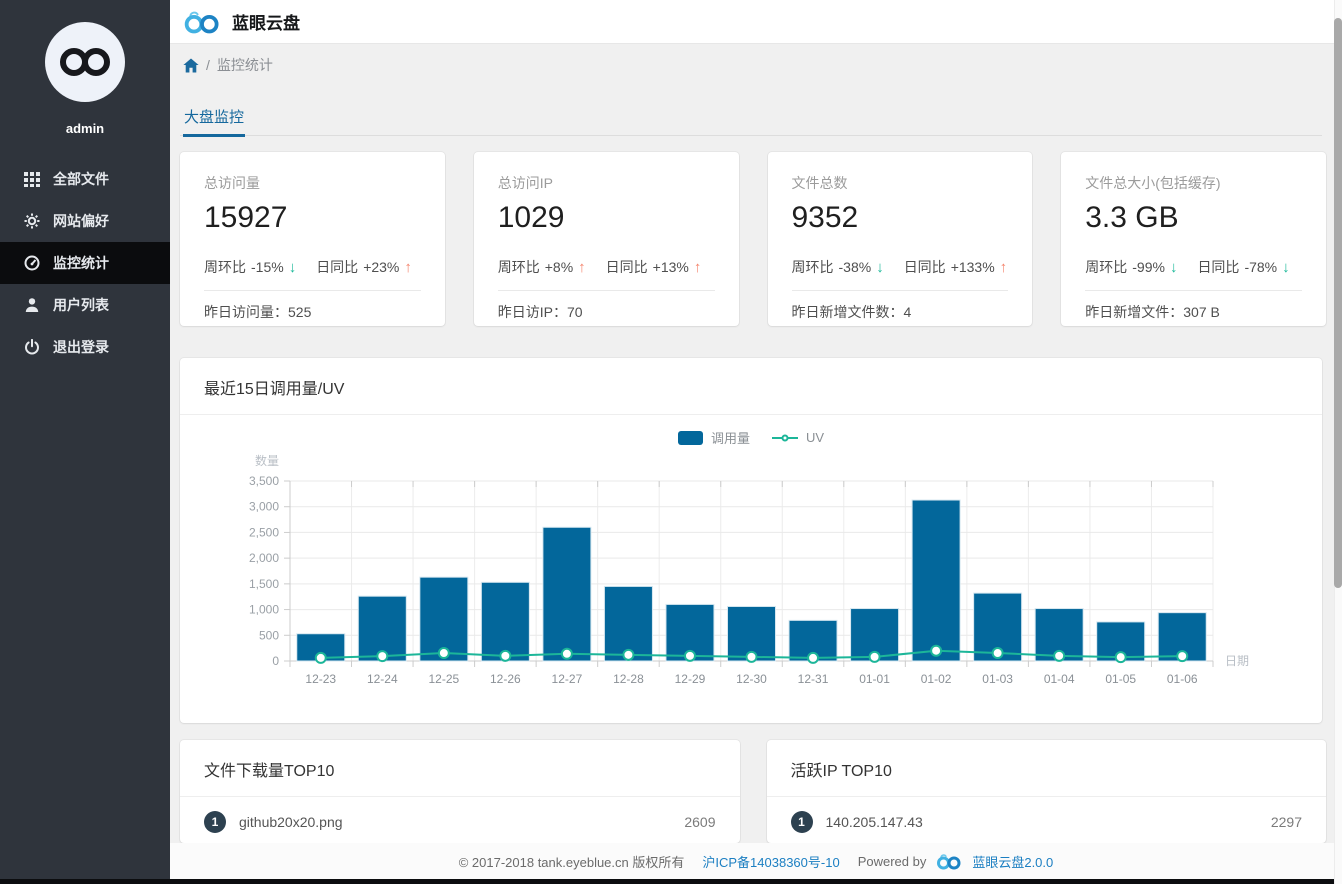  I want to click on brand-version-link: 蓝眼云盘2.0.0, so click(1012, 861).